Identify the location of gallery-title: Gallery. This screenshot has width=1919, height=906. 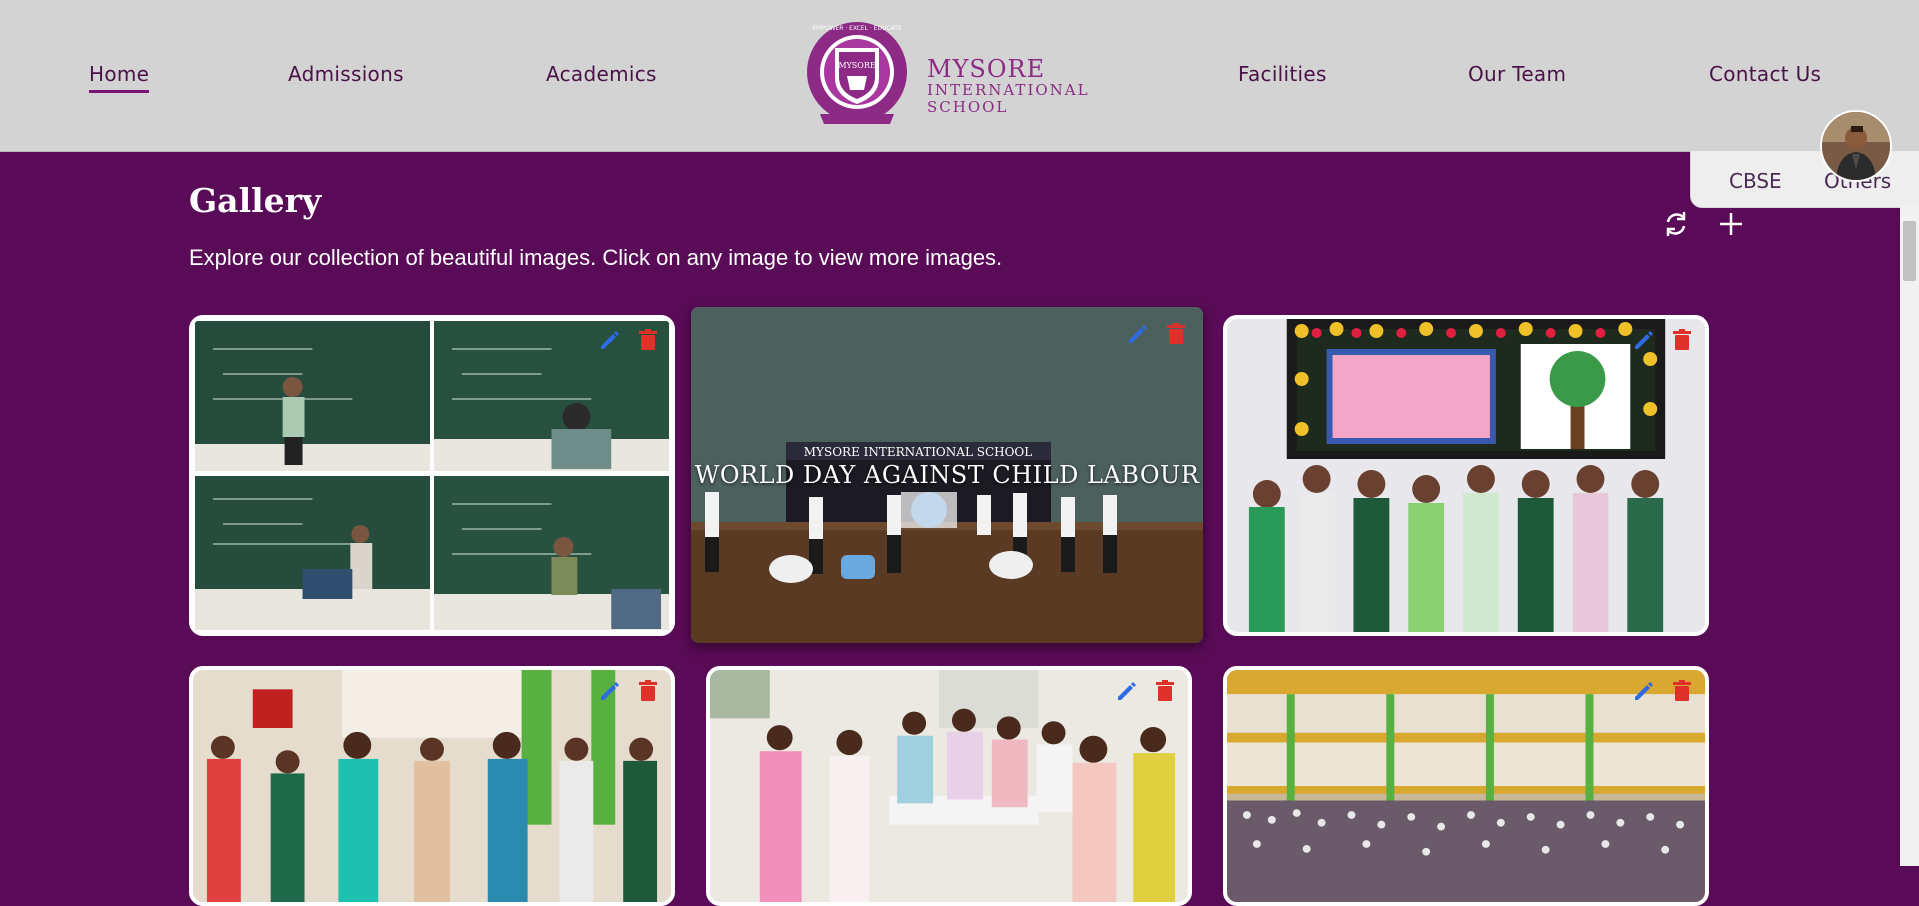
(255, 200).